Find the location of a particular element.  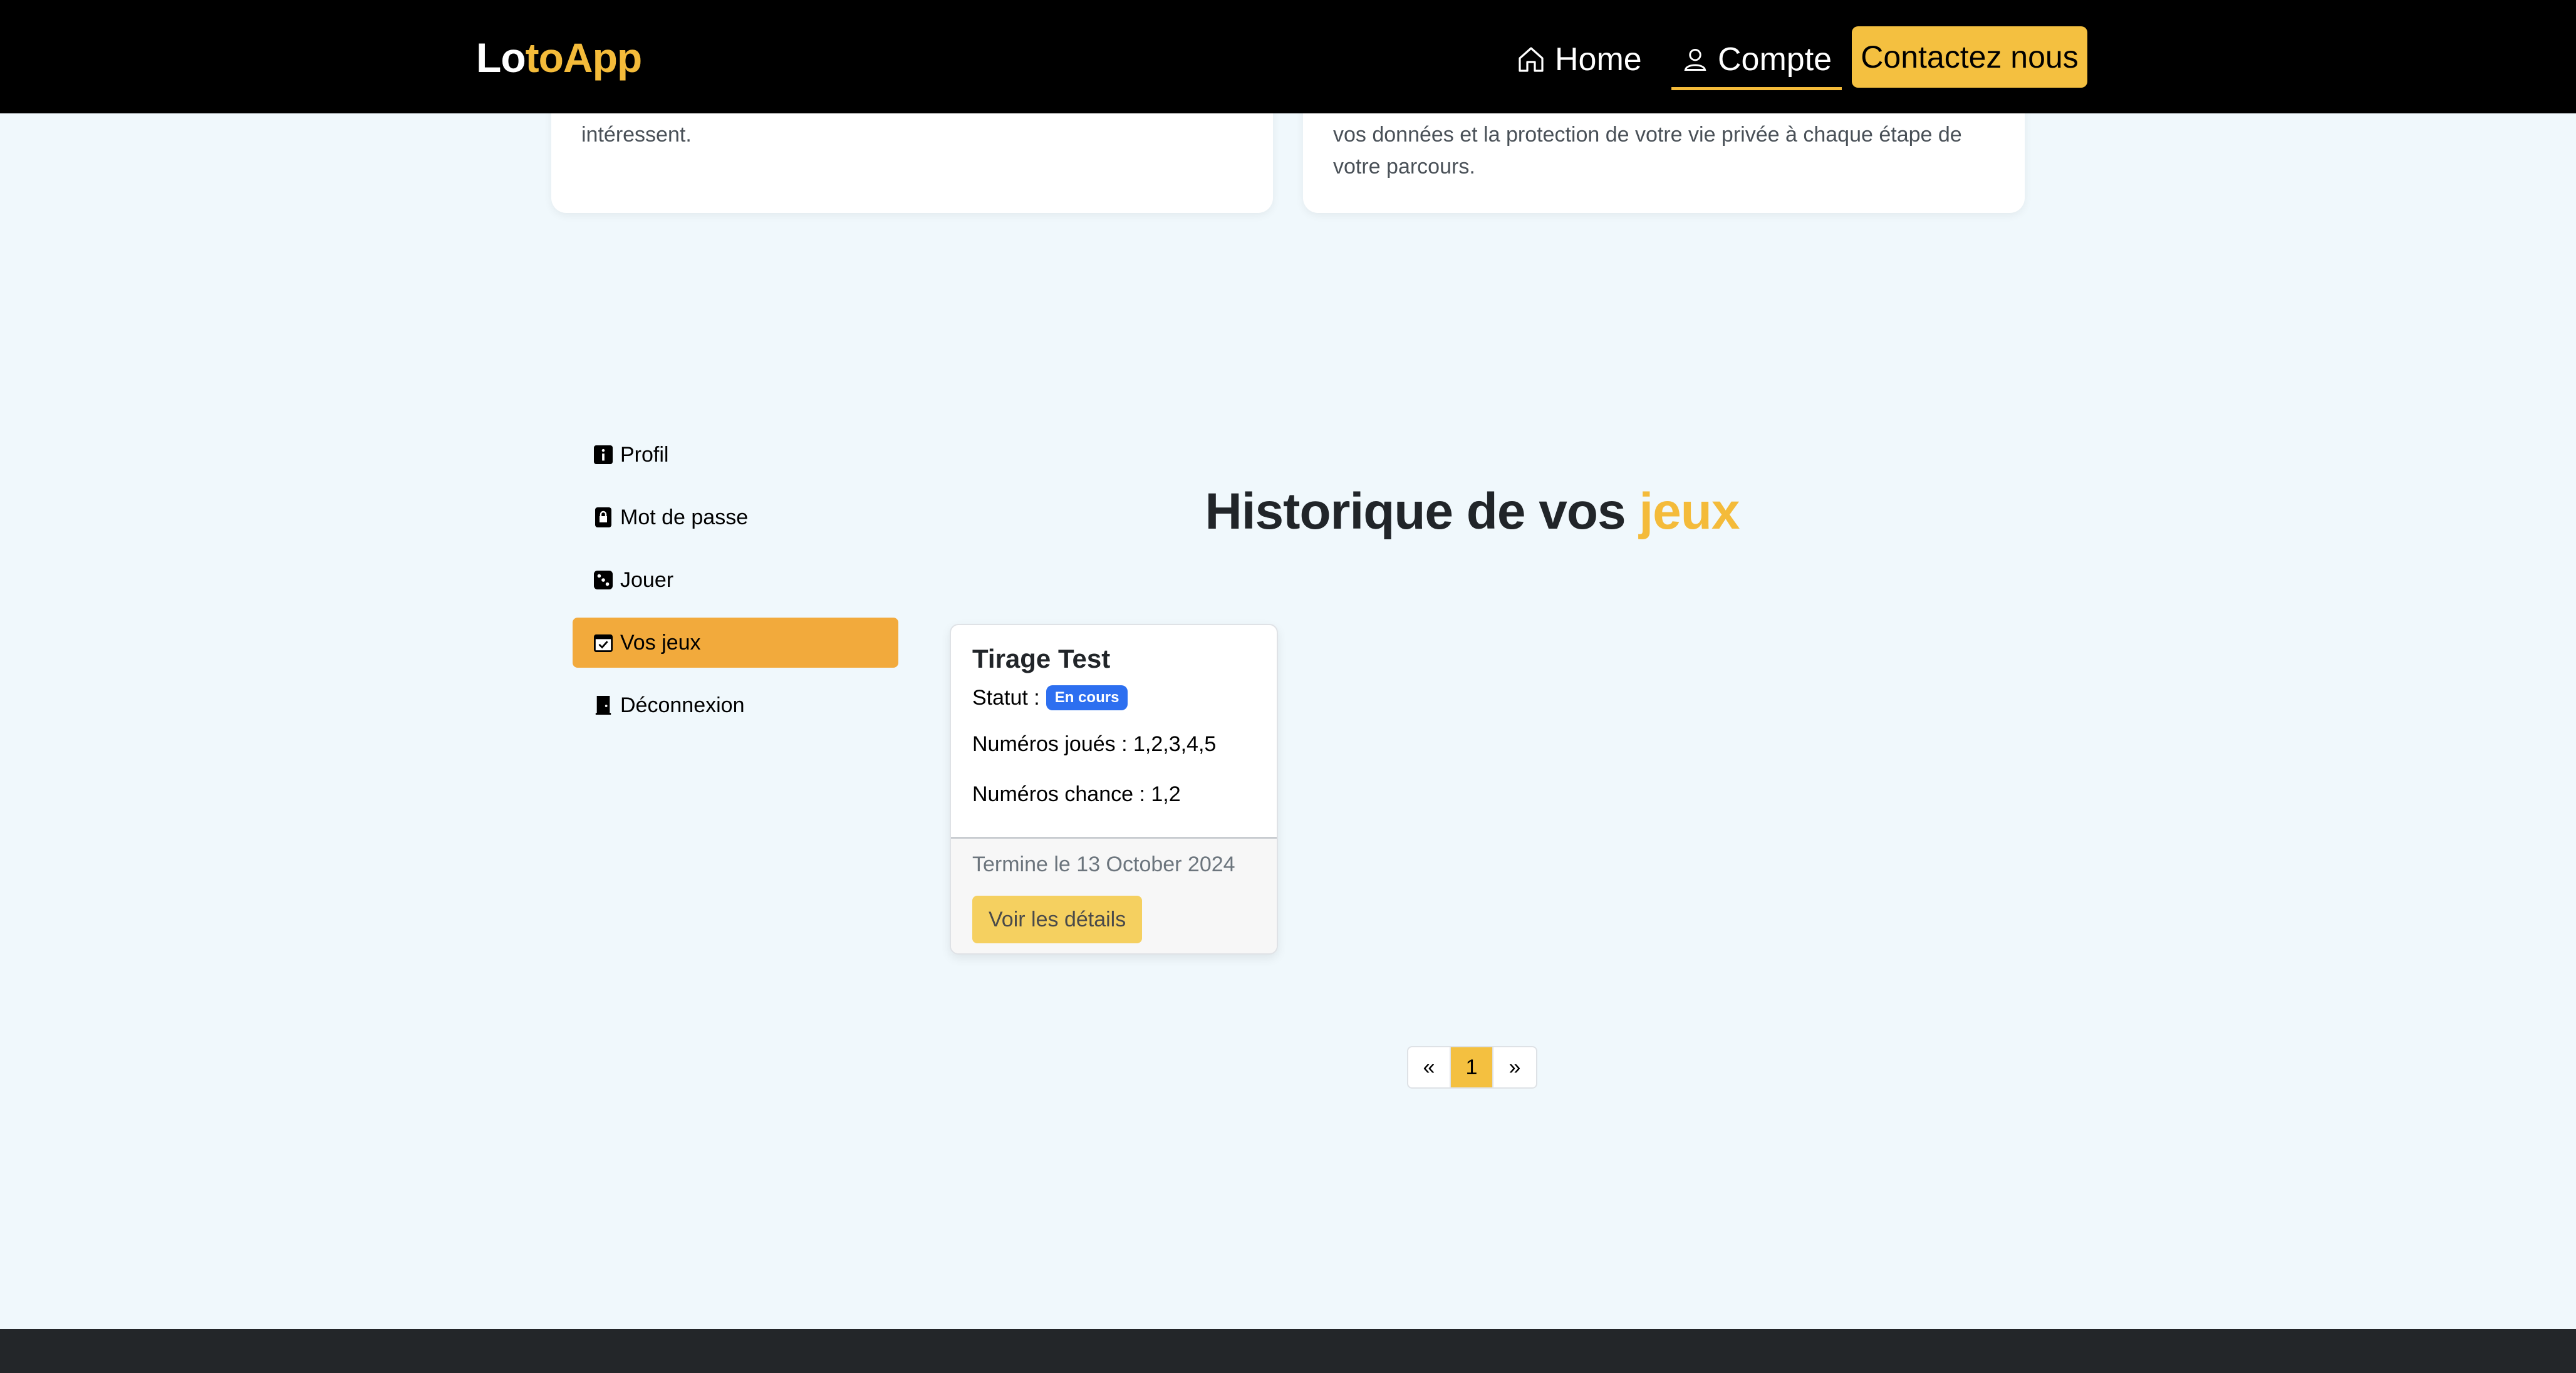

pagination: « 1 » is located at coordinates (1472, 1067).